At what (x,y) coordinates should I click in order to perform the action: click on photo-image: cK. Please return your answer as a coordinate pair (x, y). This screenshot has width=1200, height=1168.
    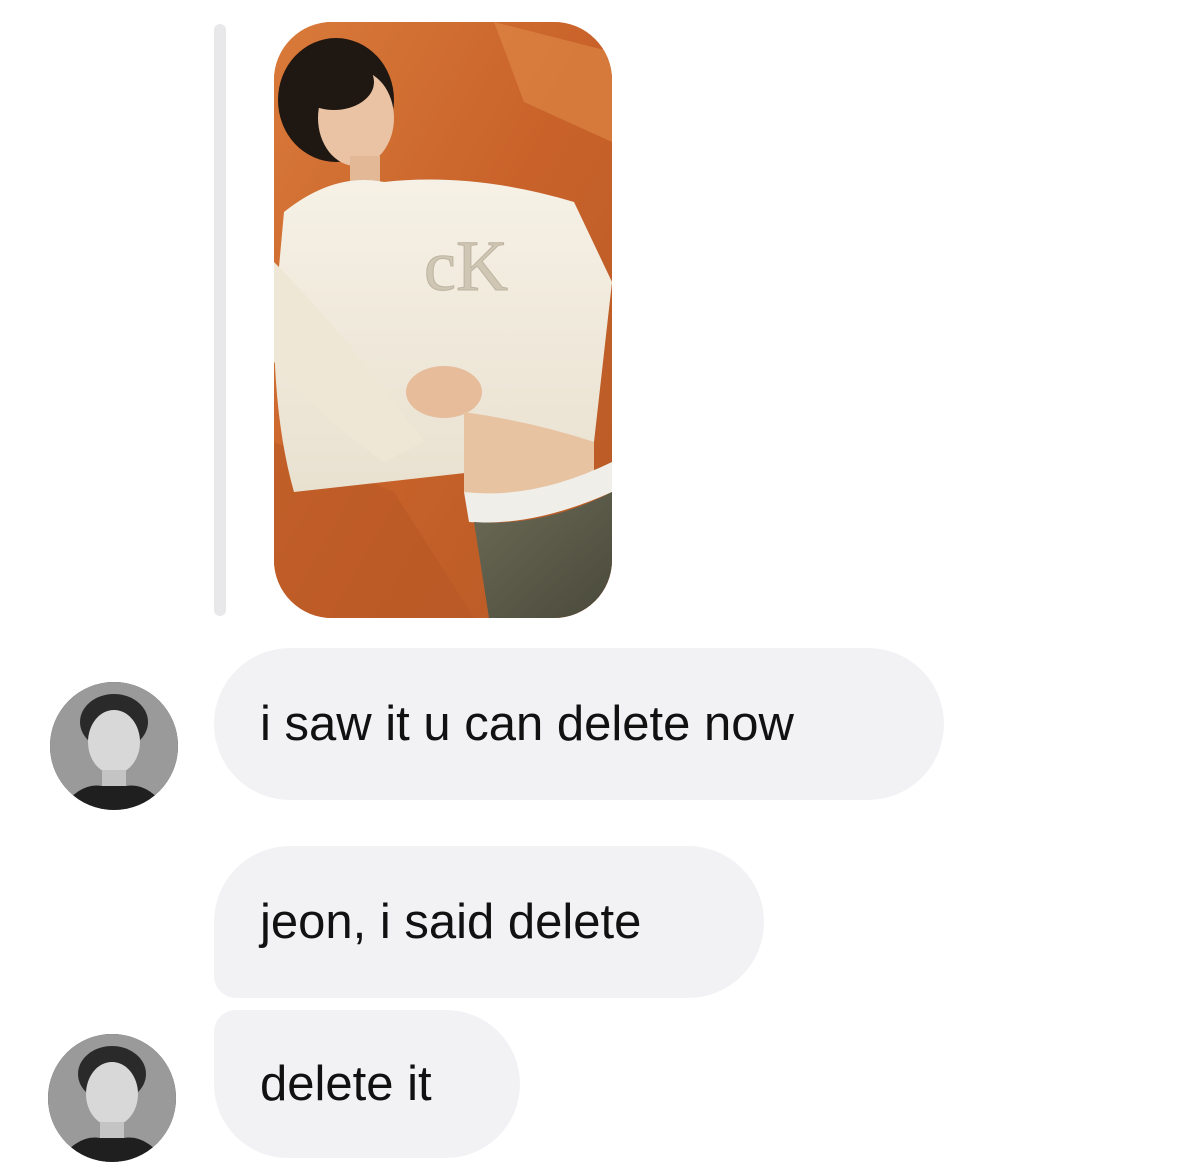
    Looking at the image, I should click on (443, 320).